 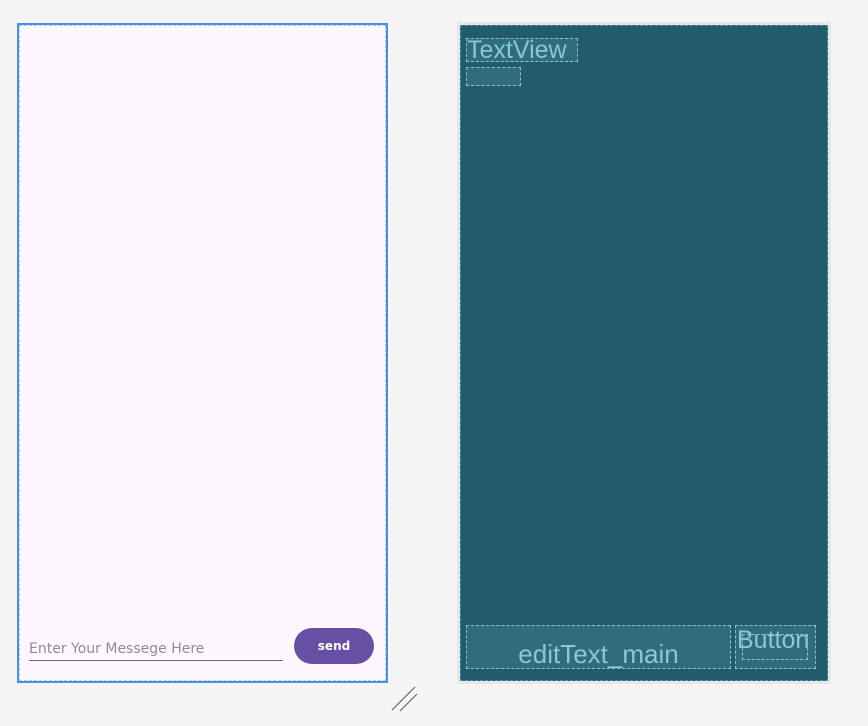 I want to click on blueprint-edittext-main: editText_main, so click(x=598, y=647).